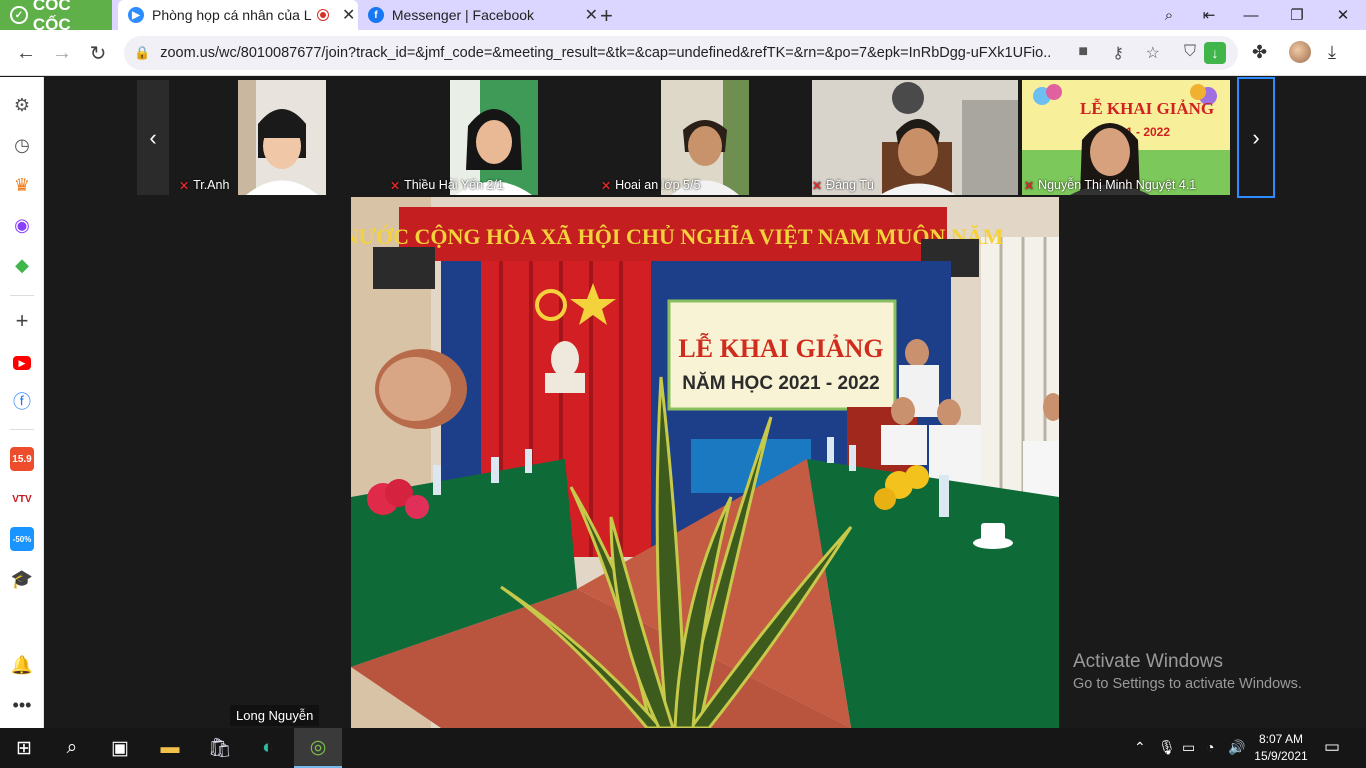 This screenshot has width=1366, height=768. What do you see at coordinates (211, 185) in the screenshot?
I see `participant-name-text: Tr.Anh` at bounding box center [211, 185].